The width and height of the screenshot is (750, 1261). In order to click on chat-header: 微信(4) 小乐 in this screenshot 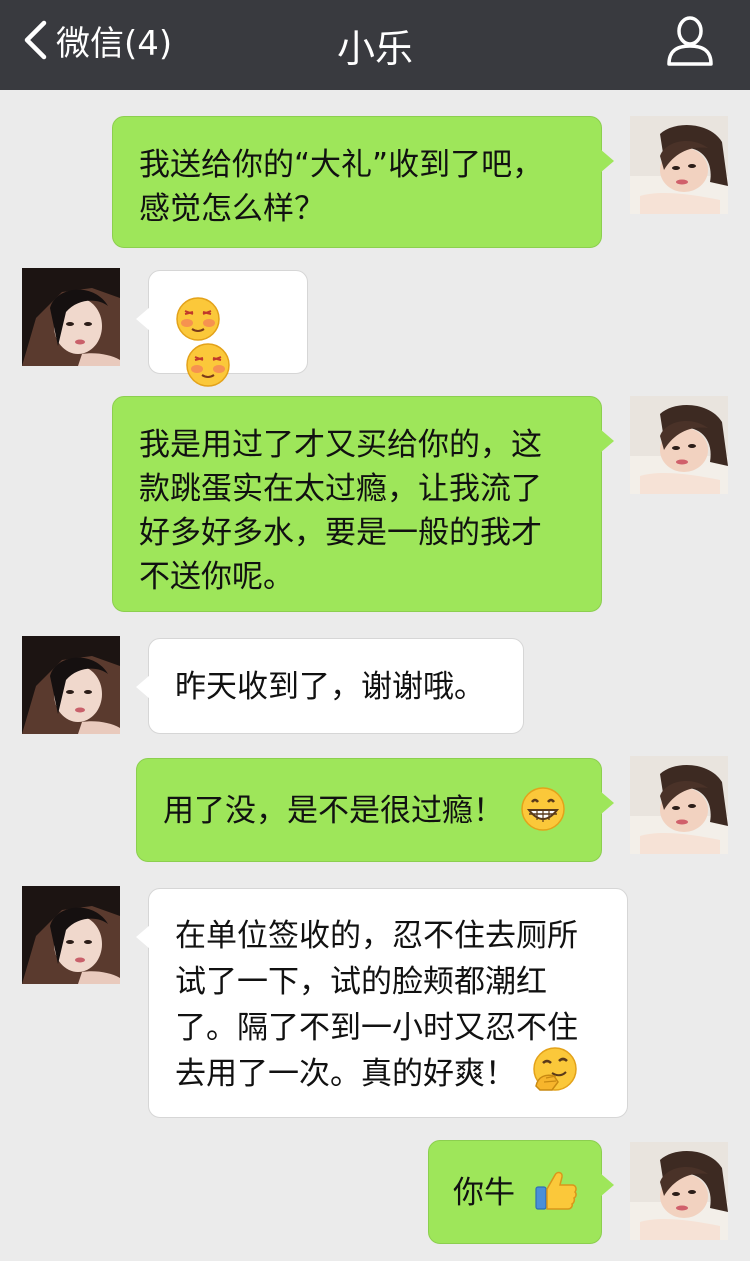, I will do `click(375, 45)`.